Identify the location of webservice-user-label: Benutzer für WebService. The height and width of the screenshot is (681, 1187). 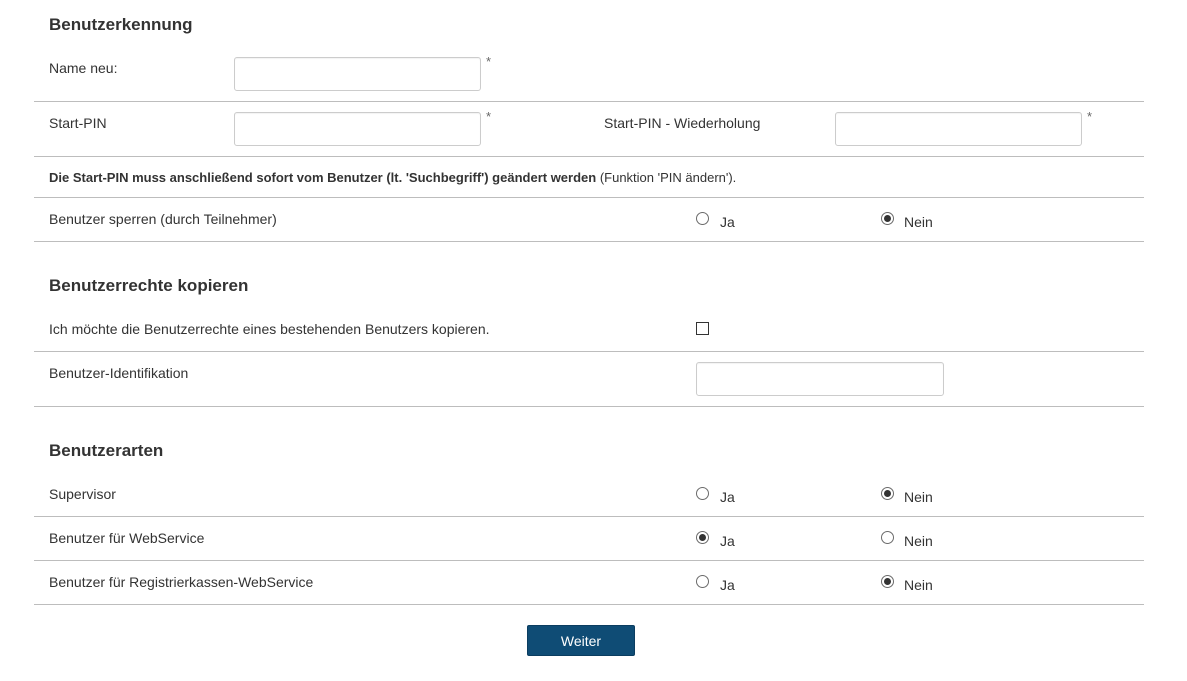
(127, 538).